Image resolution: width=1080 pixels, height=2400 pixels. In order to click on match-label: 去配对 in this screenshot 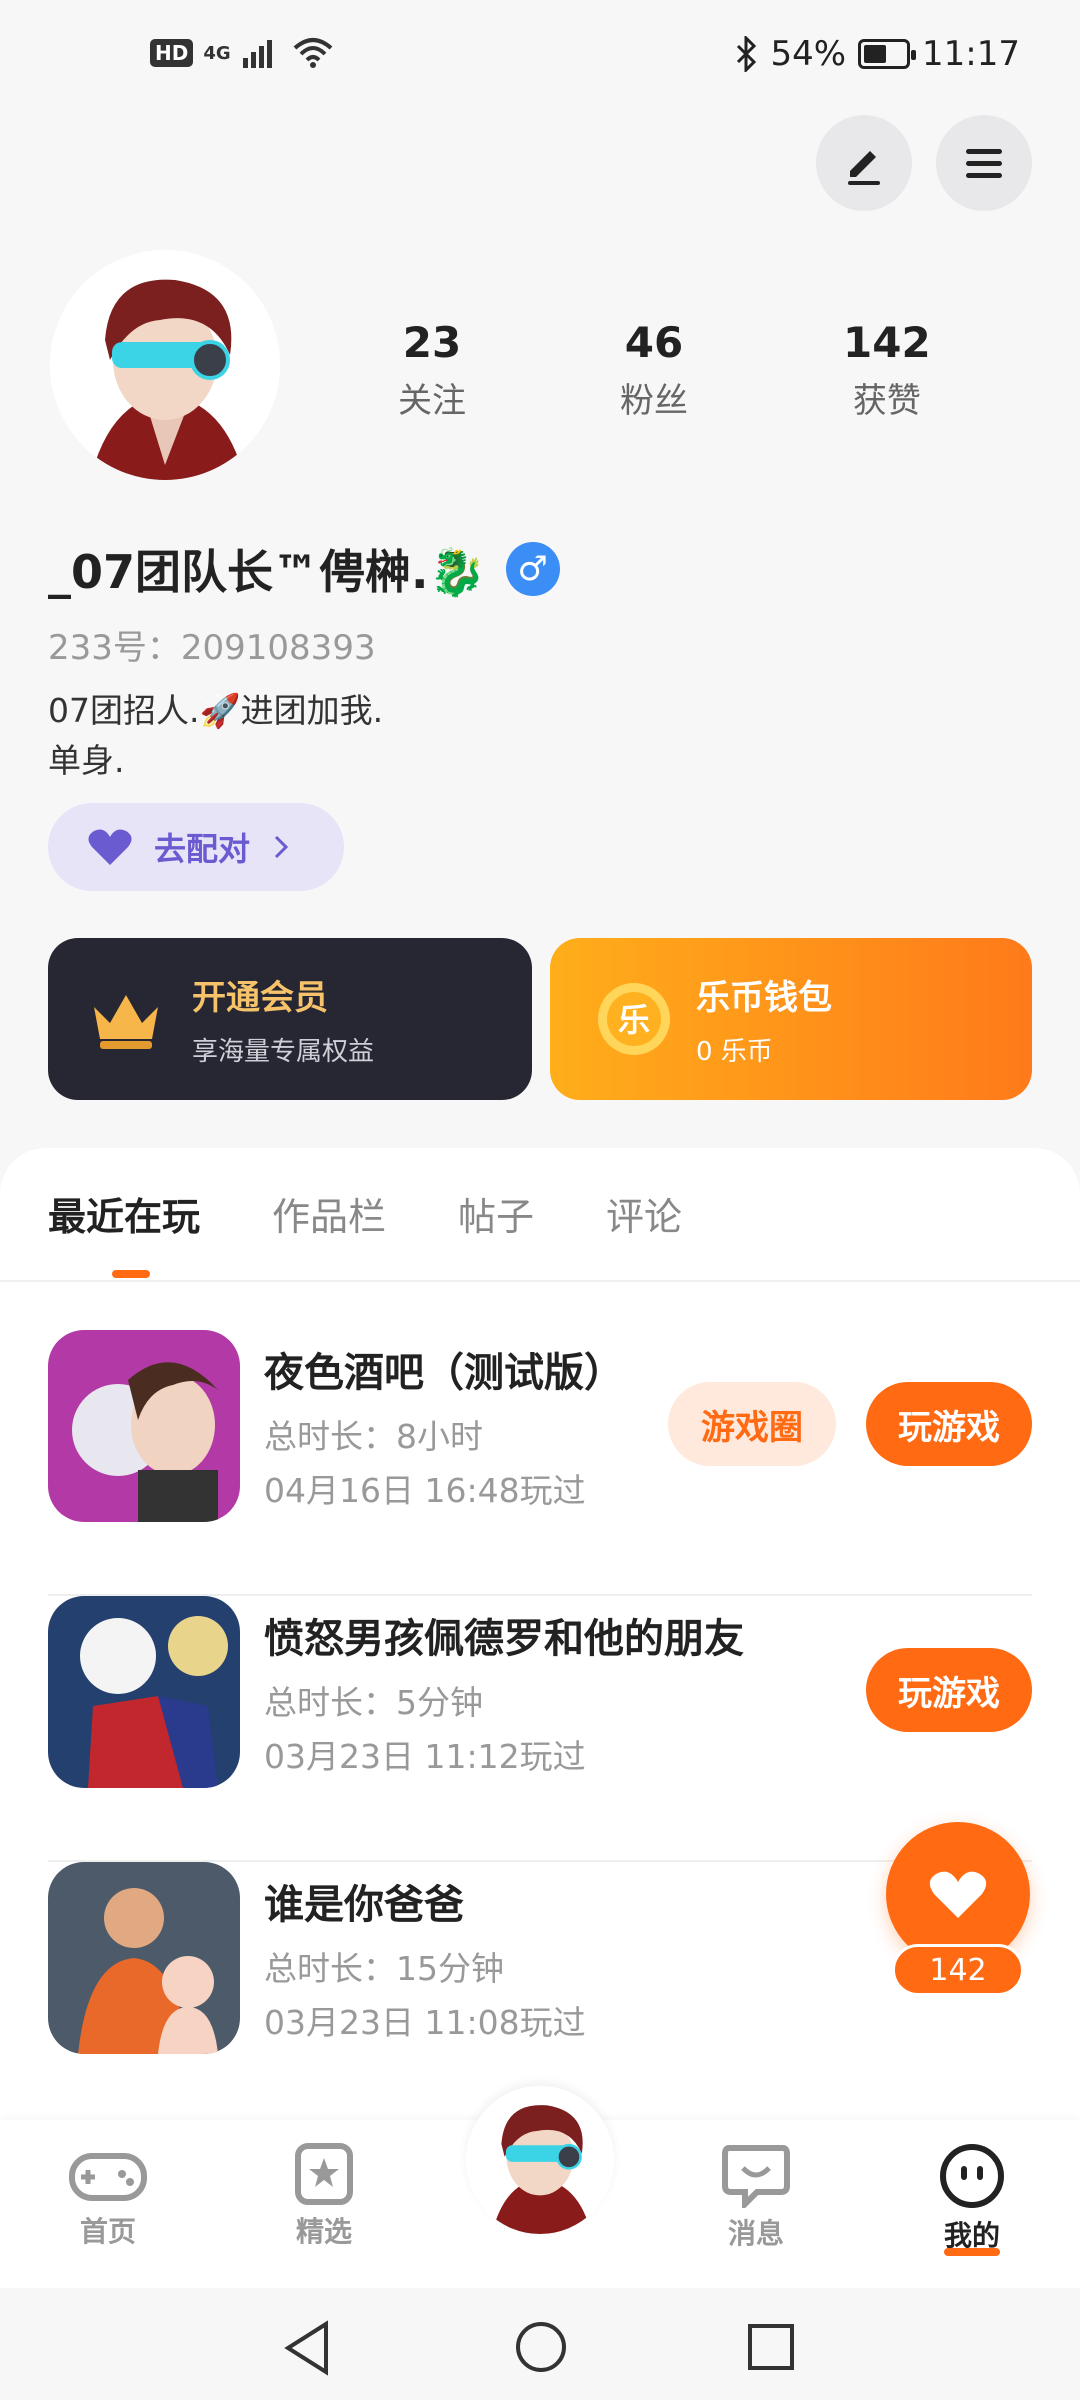, I will do `click(202, 849)`.